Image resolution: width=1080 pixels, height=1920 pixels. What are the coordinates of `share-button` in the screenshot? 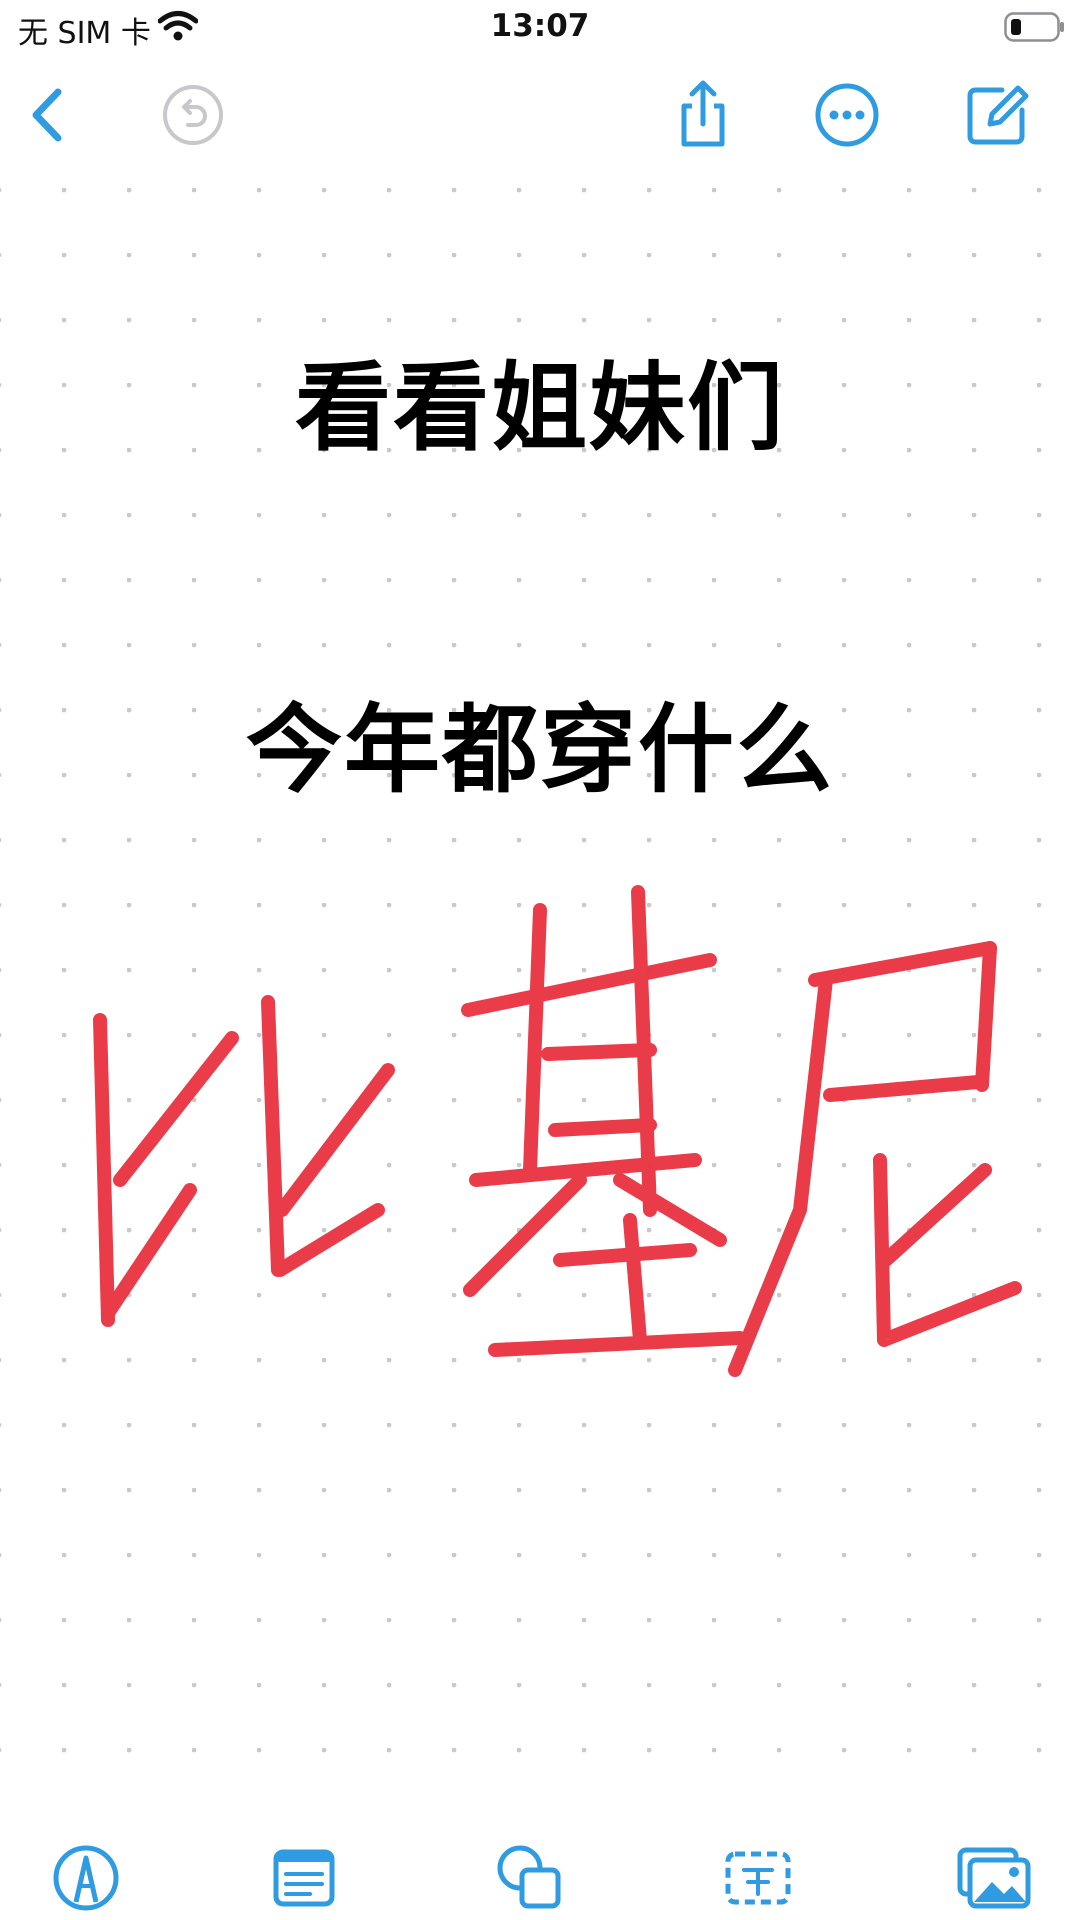 It's located at (703, 115).